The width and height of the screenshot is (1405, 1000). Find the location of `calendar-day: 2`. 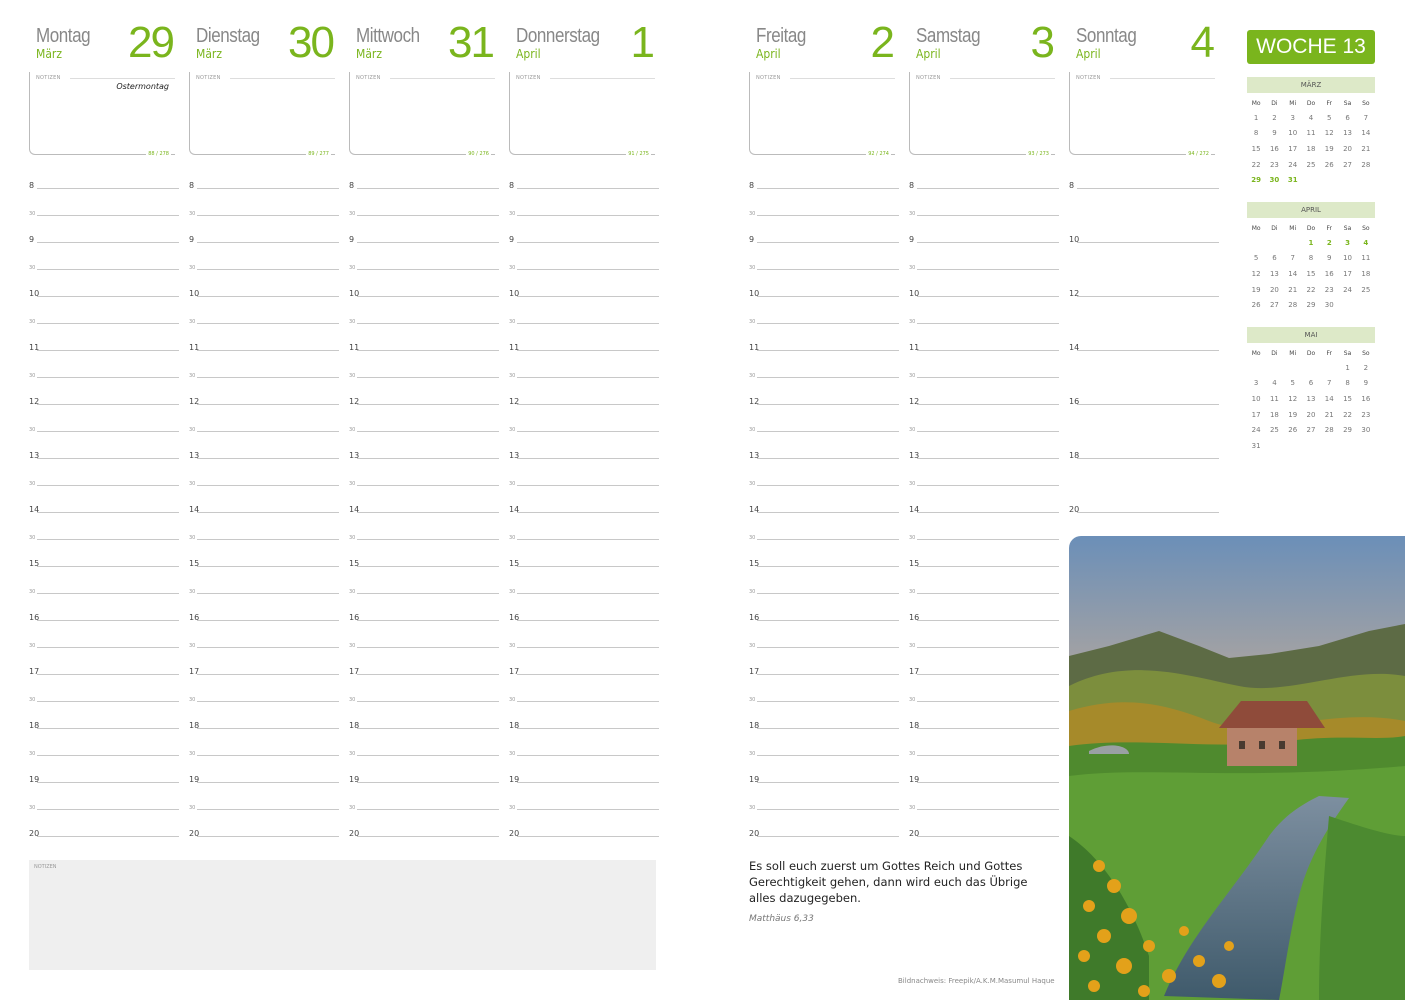

calendar-day: 2 is located at coordinates (1366, 368).